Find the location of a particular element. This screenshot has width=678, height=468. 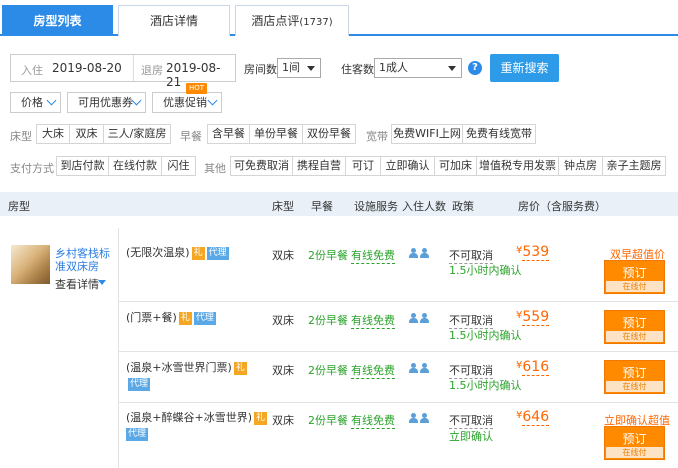

other-option-available: 可订 is located at coordinates (363, 166).